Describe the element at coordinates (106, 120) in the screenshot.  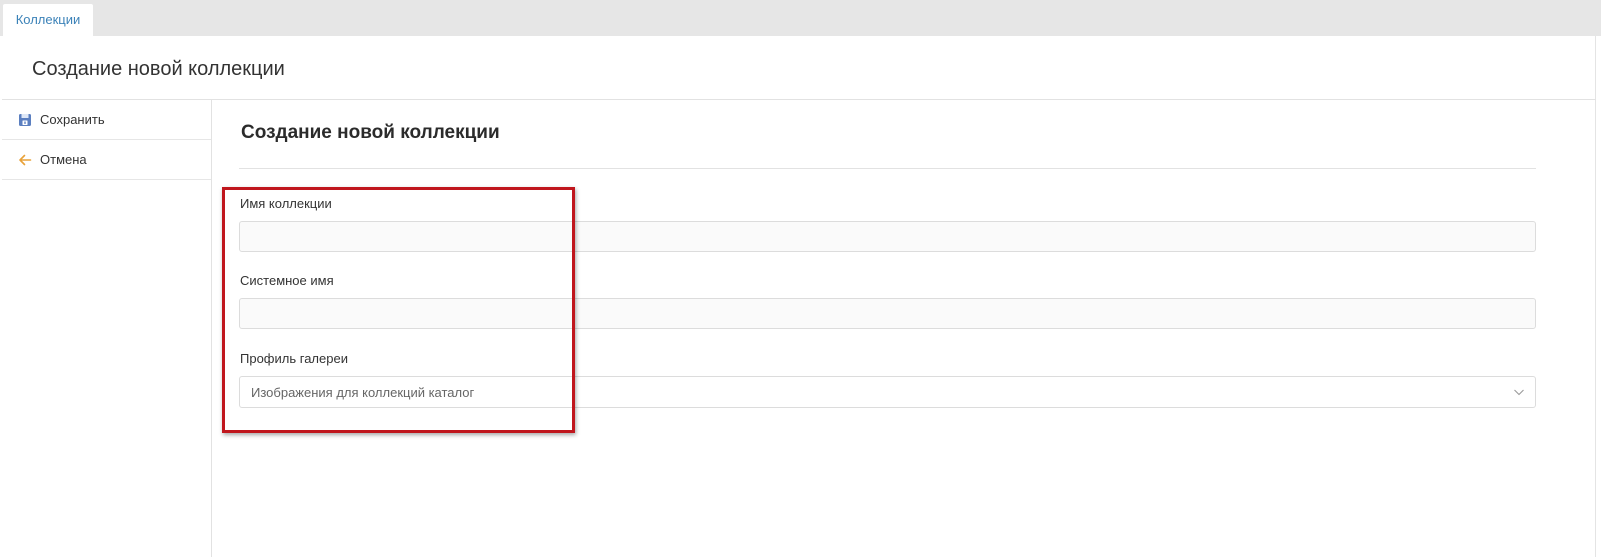
I see `save-button: Сохранить` at that location.